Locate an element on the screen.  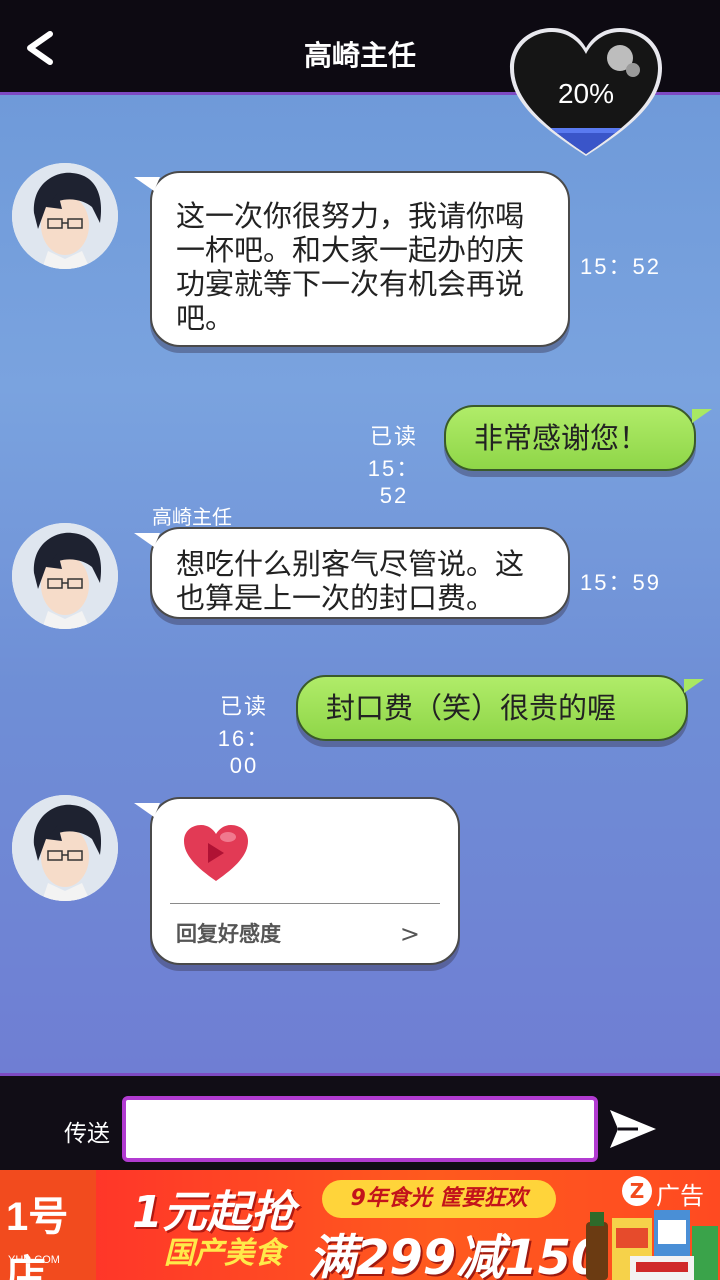
message-input-bar: 传送 is located at coordinates (360, 1121).